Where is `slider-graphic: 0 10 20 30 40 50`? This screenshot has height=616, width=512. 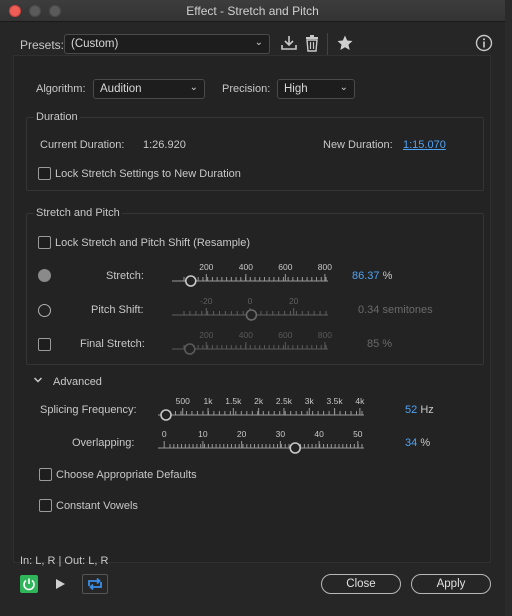
slider-graphic: 0 10 20 30 40 50 is located at coordinates (261, 441).